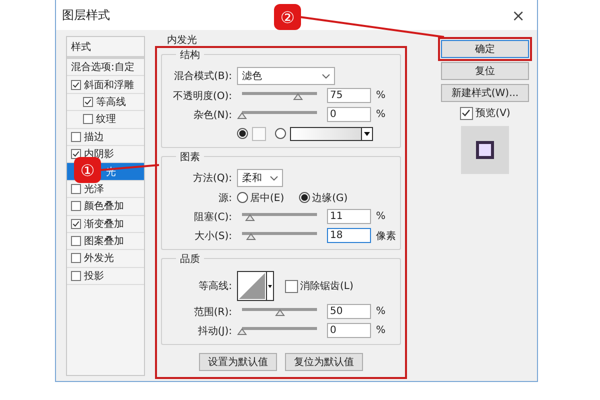  I want to click on dialog-button: 确定, so click(485, 49).